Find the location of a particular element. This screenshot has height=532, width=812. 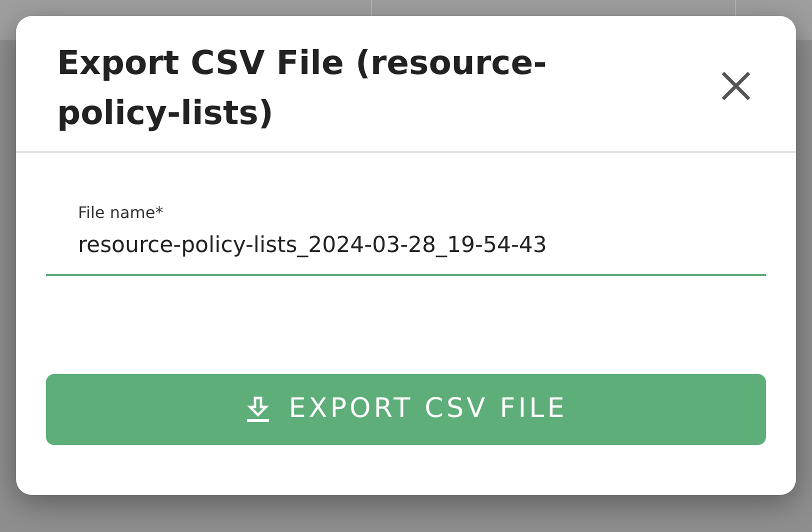

field-label: File name* is located at coordinates (121, 213).